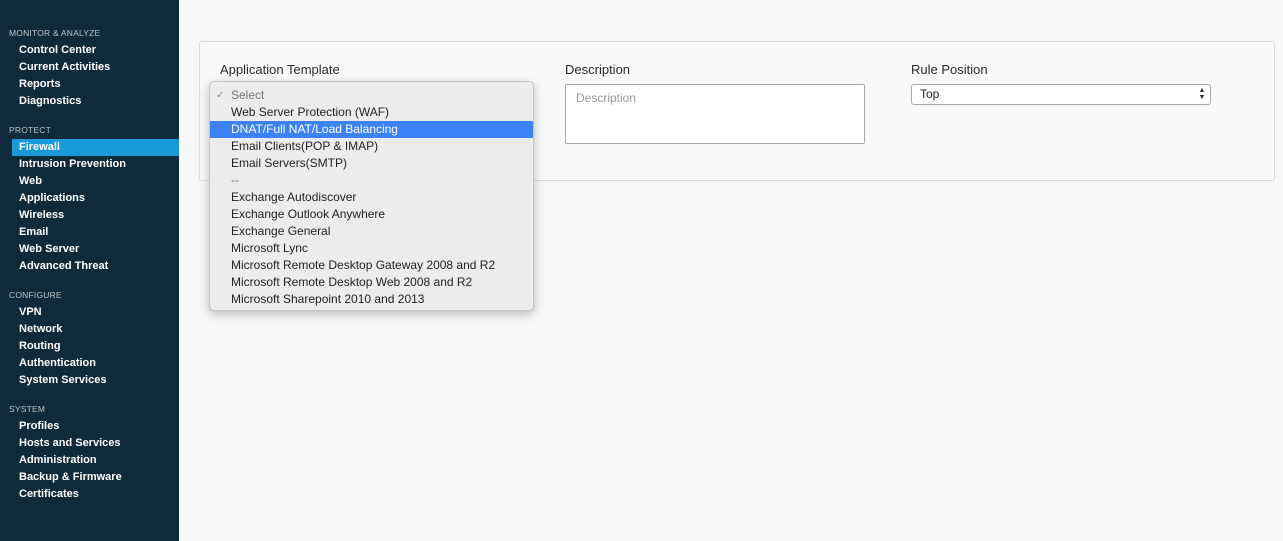  Describe the element at coordinates (89, 232) in the screenshot. I see `sidebar-item-email: Email` at that location.